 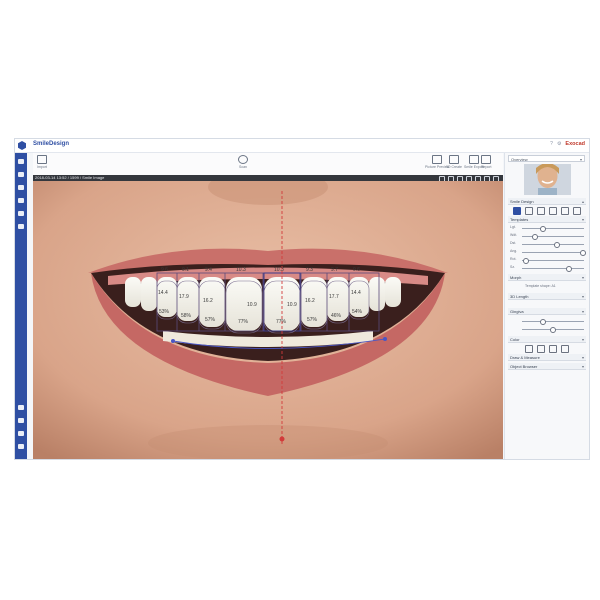 I want to click on app-logo-icon, so click(x=22, y=145).